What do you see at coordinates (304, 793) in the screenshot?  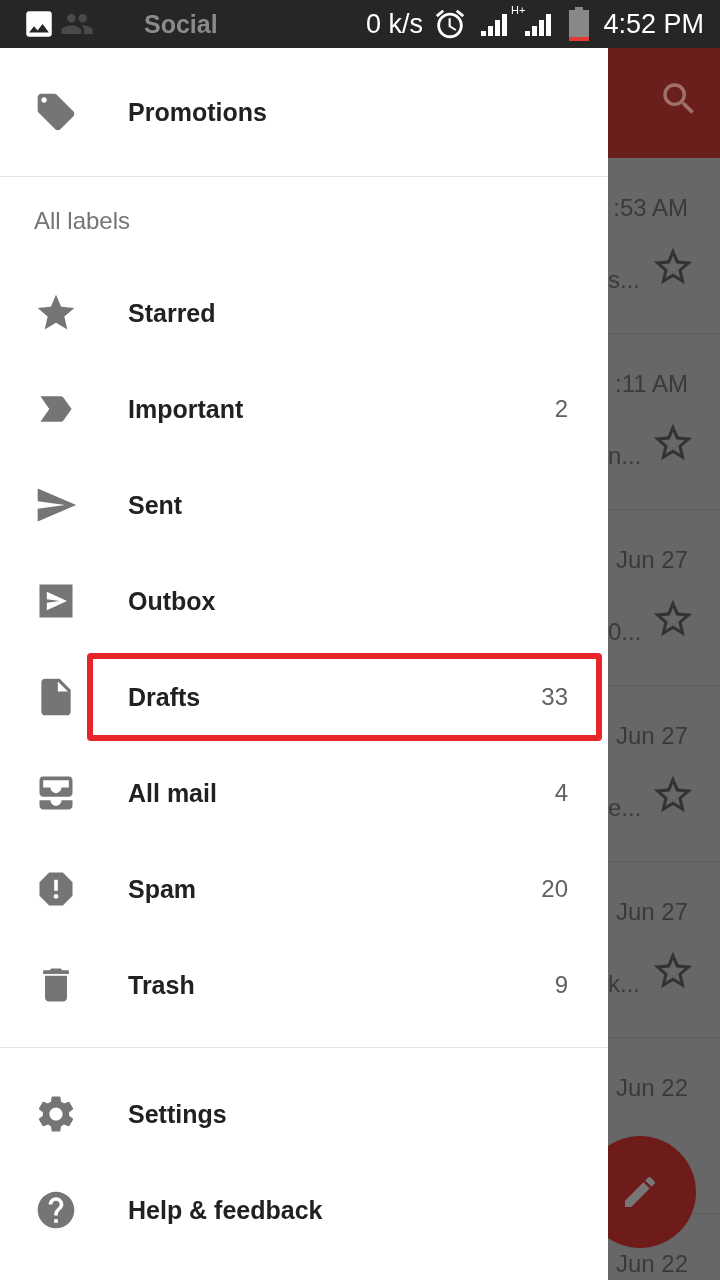 I see `drawer-item: All mail 4` at bounding box center [304, 793].